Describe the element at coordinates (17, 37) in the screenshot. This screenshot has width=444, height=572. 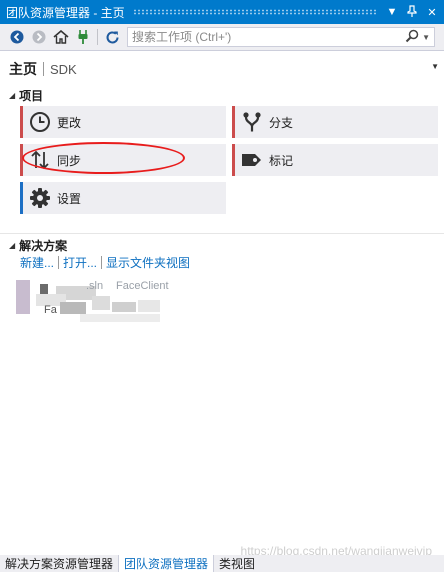
I see `back-icon` at that location.